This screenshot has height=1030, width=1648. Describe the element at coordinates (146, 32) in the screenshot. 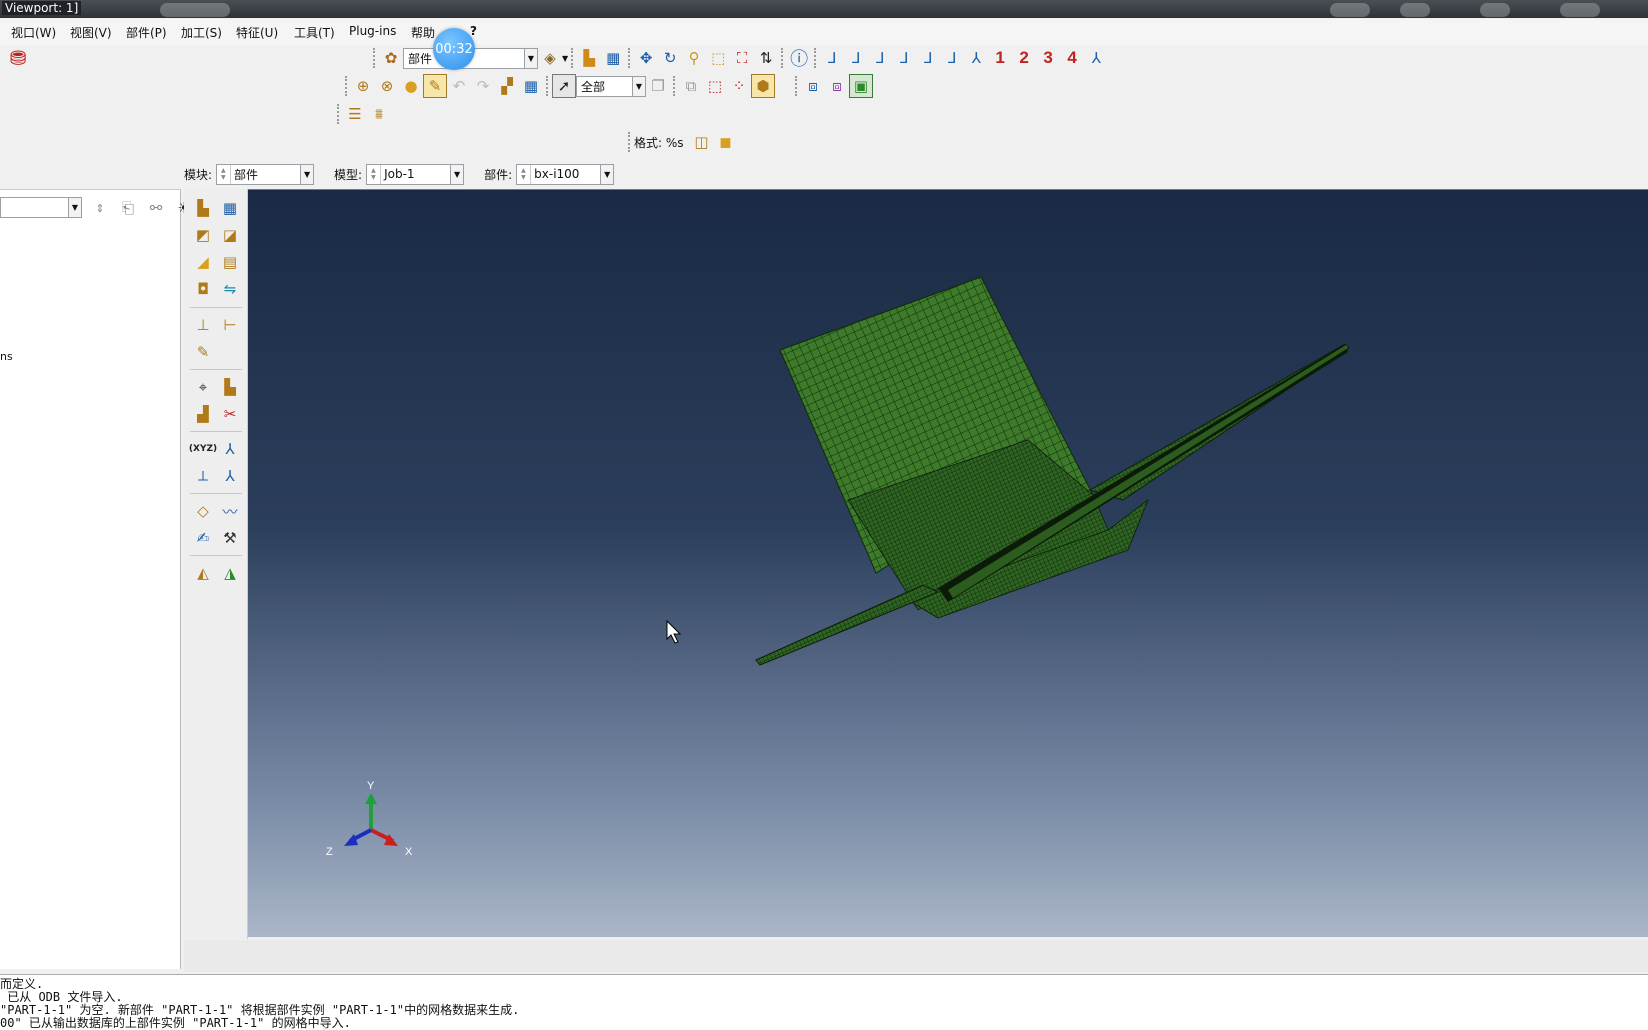

I see `menu-part: 部件(P)` at that location.